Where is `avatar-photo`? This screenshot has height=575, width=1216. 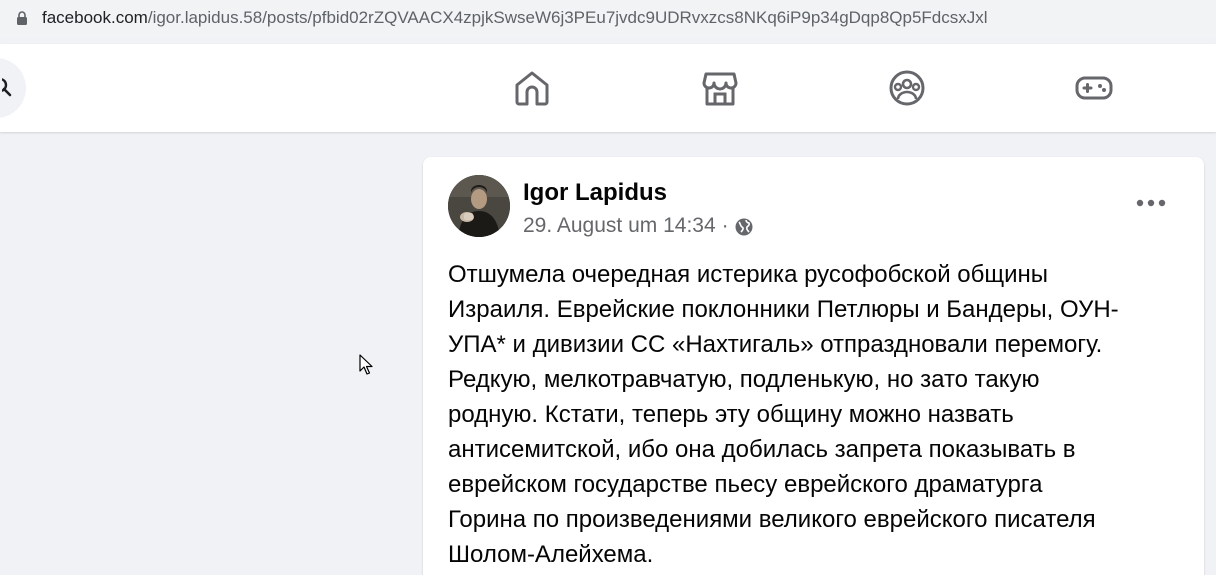
avatar-photo is located at coordinates (479, 206).